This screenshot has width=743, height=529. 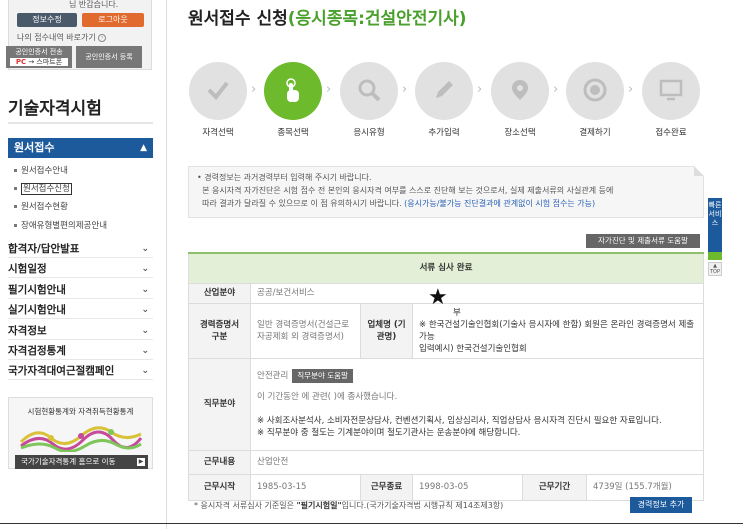 I want to click on menu-written-exam: 필기시험안내 ⌄, so click(x=80, y=290).